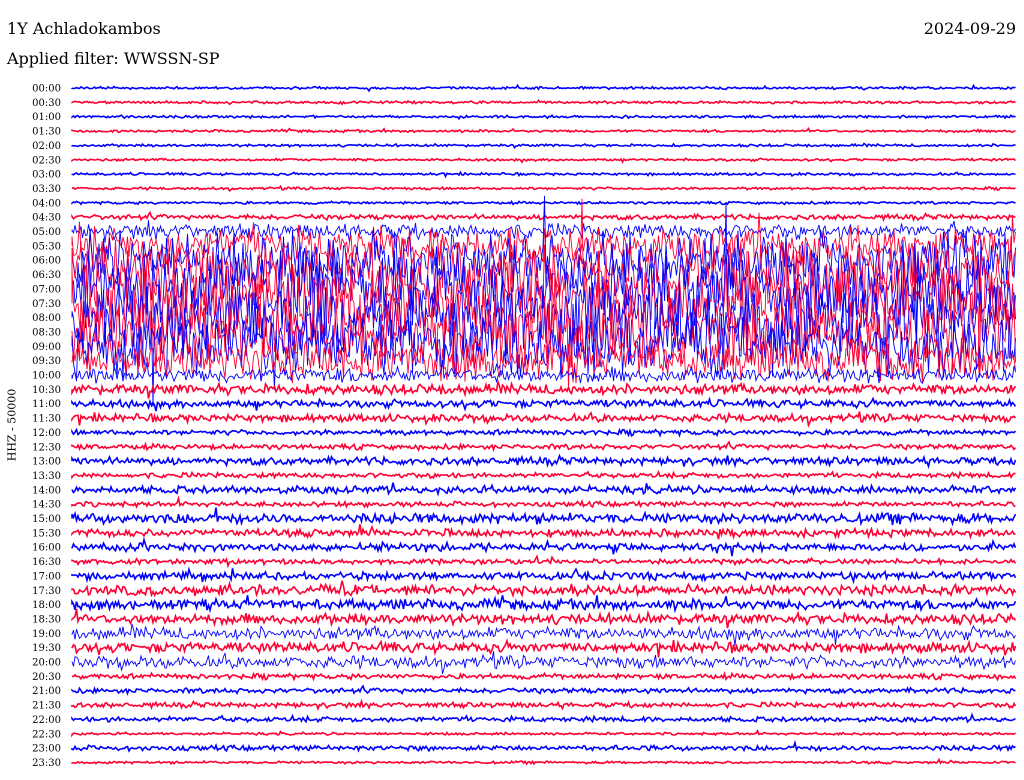 The image size is (1024, 780). Describe the element at coordinates (46, 663) in the screenshot. I see `tick-label-2000: 20:00` at that location.